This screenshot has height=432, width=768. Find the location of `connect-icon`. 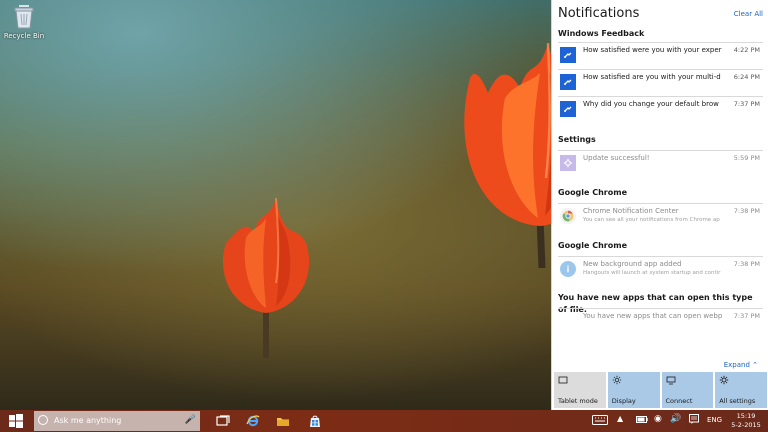

connect-icon is located at coordinates (670, 380).